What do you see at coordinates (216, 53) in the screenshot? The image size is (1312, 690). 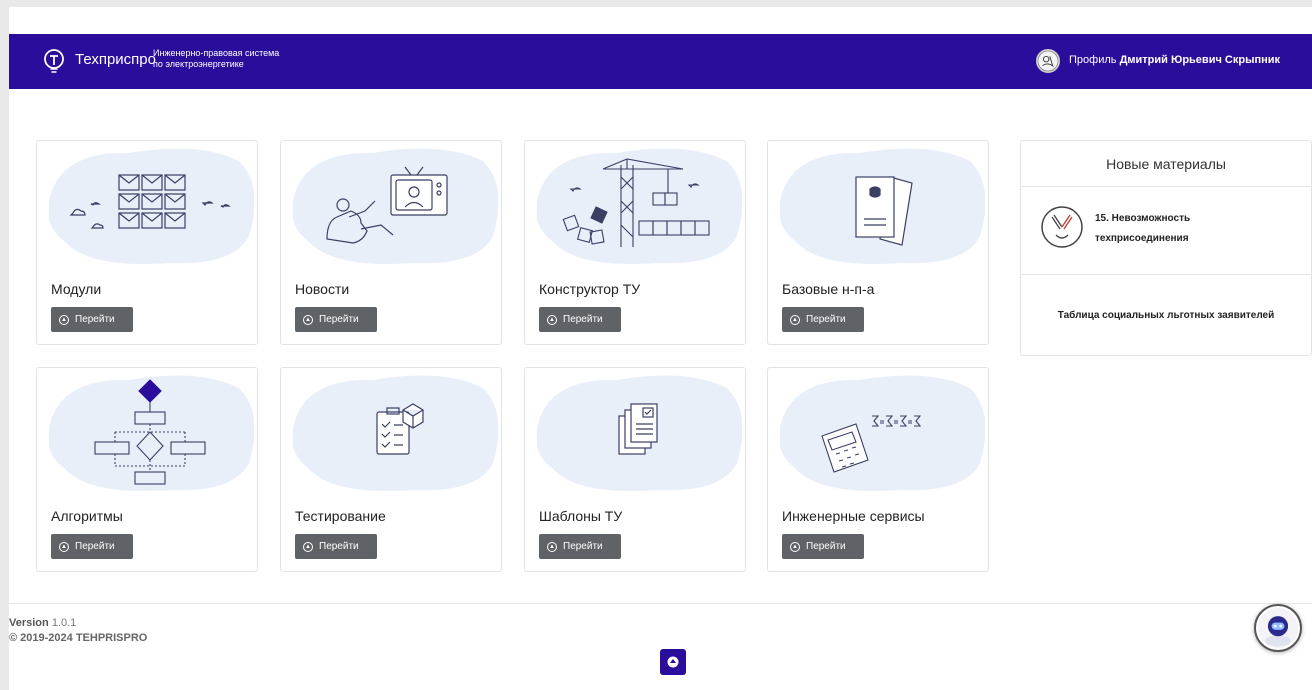 I see `tagline-line-1: Инженерно-правовая система` at bounding box center [216, 53].